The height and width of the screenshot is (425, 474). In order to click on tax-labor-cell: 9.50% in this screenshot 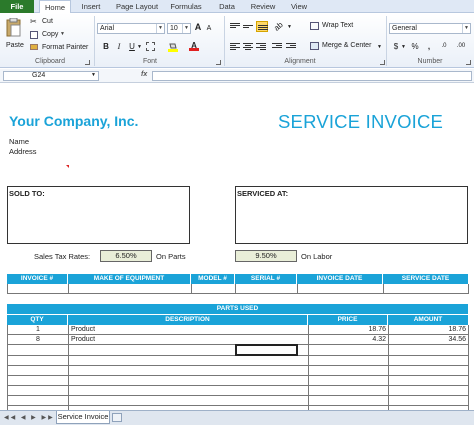, I will do `click(266, 256)`.